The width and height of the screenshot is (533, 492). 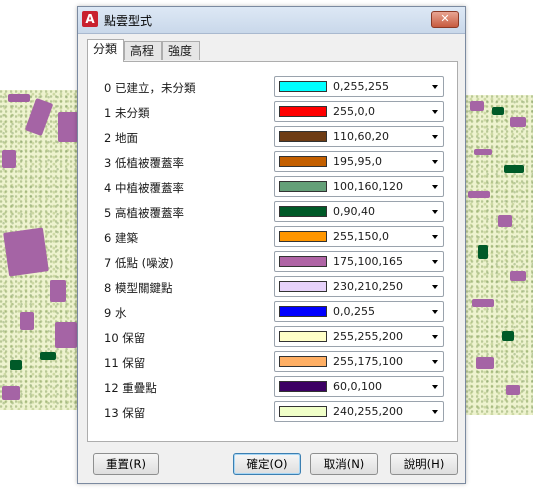 I want to click on rgb-value: 175,100,165, so click(x=368, y=261).